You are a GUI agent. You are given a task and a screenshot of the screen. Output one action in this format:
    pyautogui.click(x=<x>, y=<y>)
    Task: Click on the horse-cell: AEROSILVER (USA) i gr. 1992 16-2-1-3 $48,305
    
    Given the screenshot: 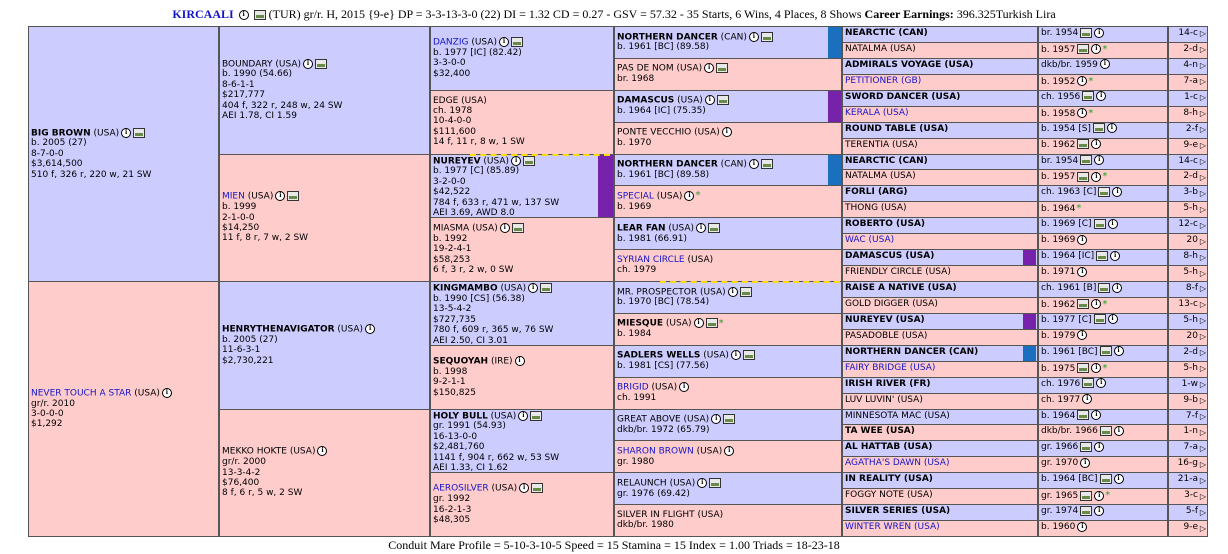 What is the action you would take?
    pyautogui.click(x=522, y=504)
    